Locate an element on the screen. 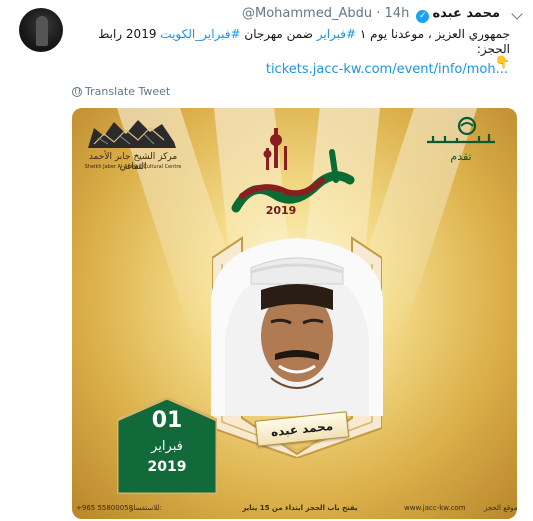 The height and width of the screenshot is (521, 533). centre-name-english: Sheikh Jaber Al-Ahmad Cultural Centre is located at coordinates (133, 167).